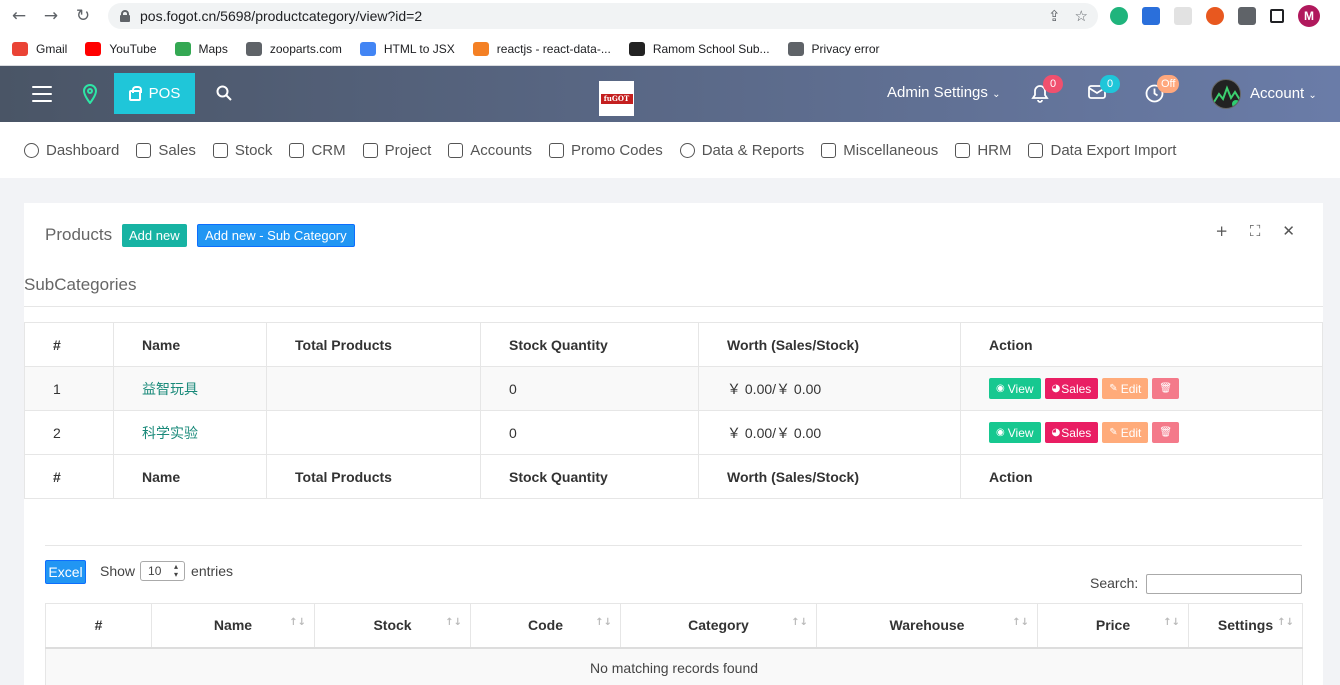 The height and width of the screenshot is (685, 1340). Describe the element at coordinates (1151, 16) in the screenshot. I see `extension-shield-icon` at that location.